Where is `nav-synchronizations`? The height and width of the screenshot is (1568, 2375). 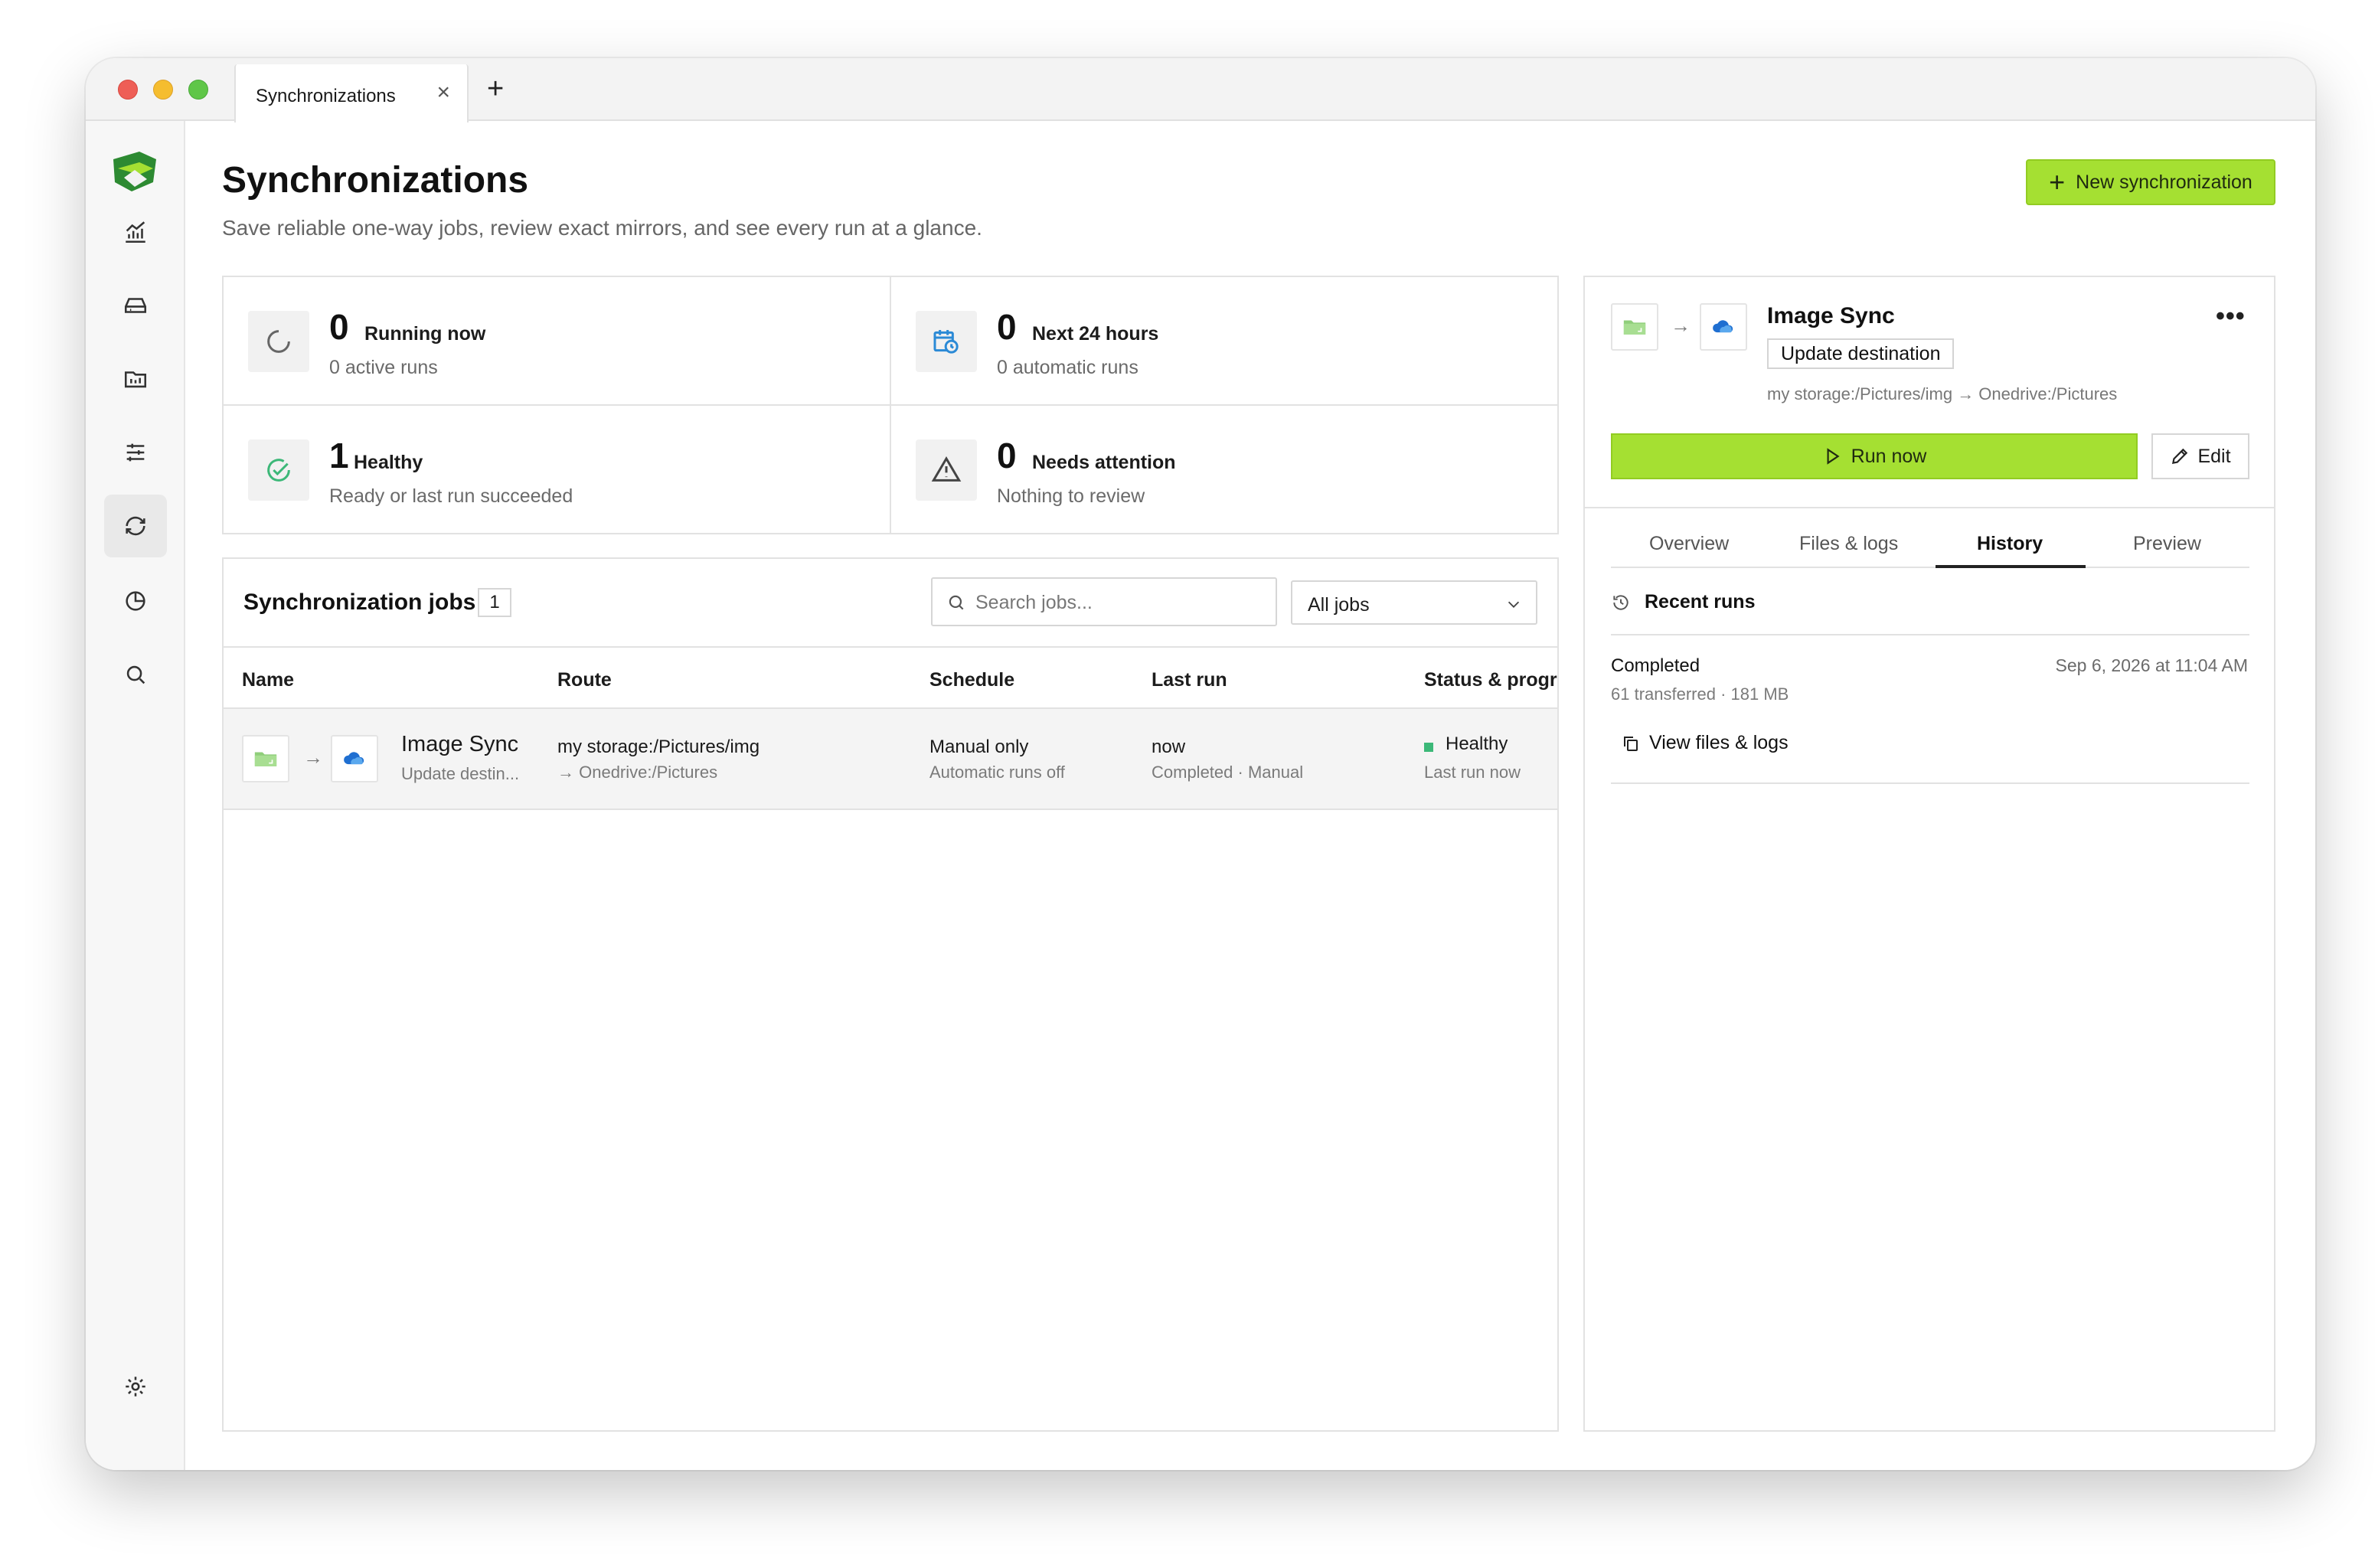
nav-synchronizations is located at coordinates (135, 526).